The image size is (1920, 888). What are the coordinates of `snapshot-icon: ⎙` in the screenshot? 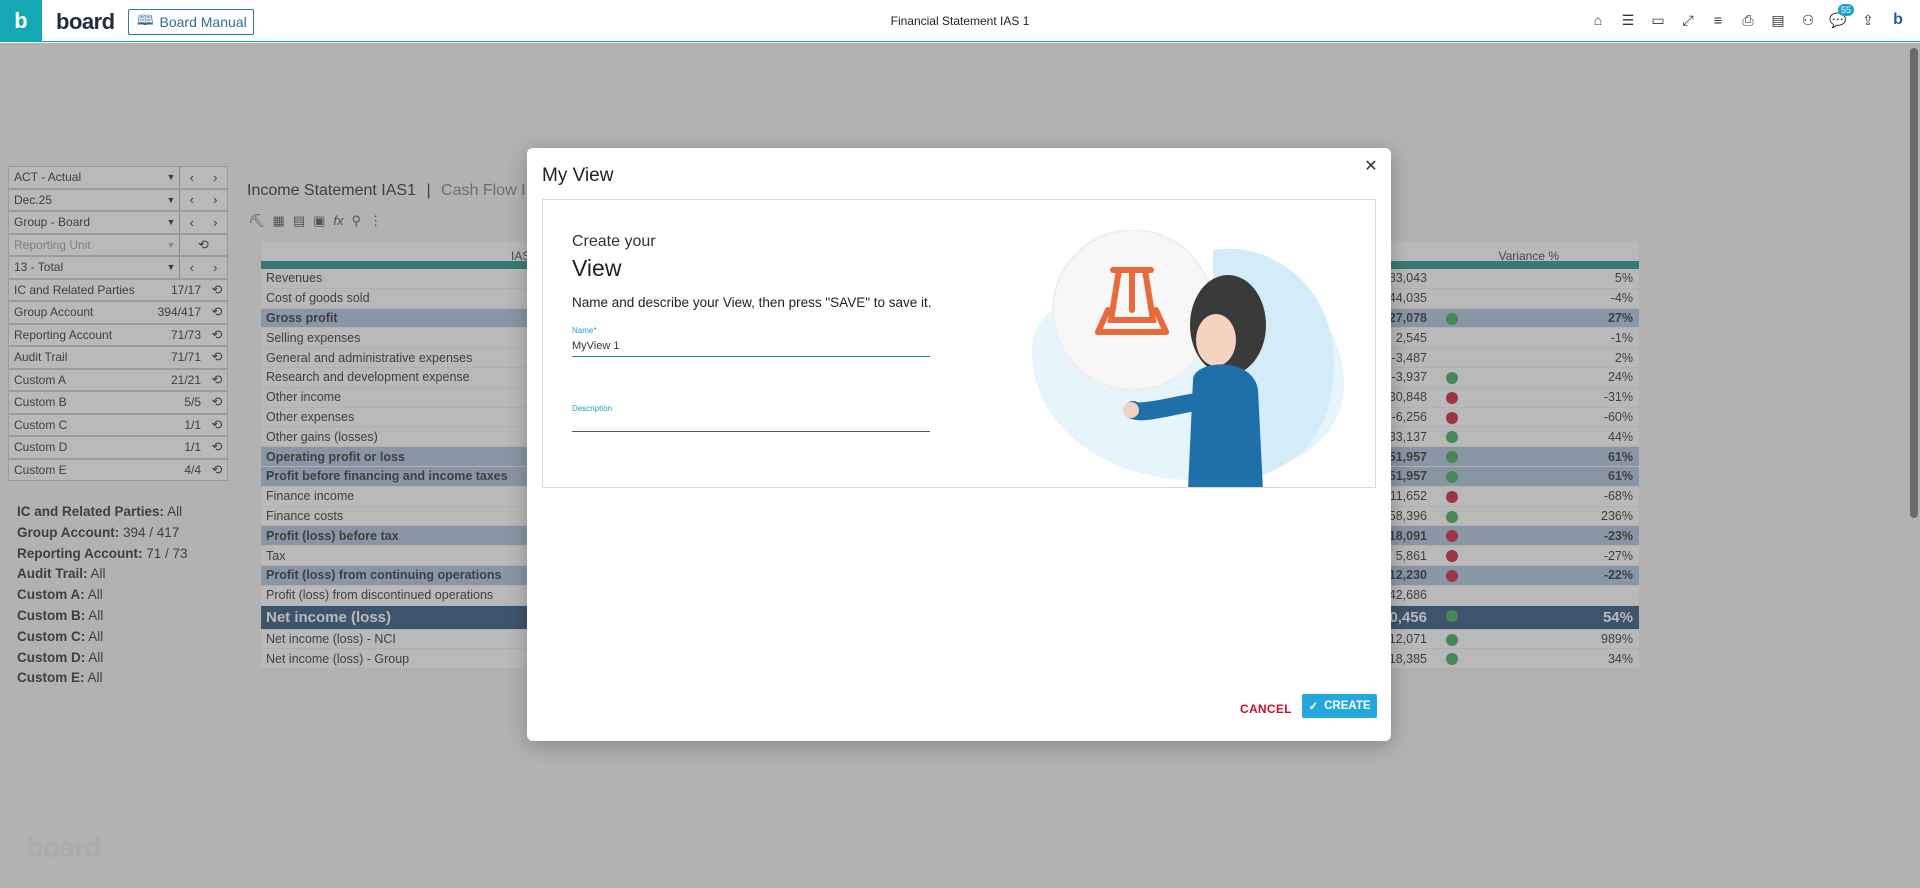 It's located at (1748, 20).